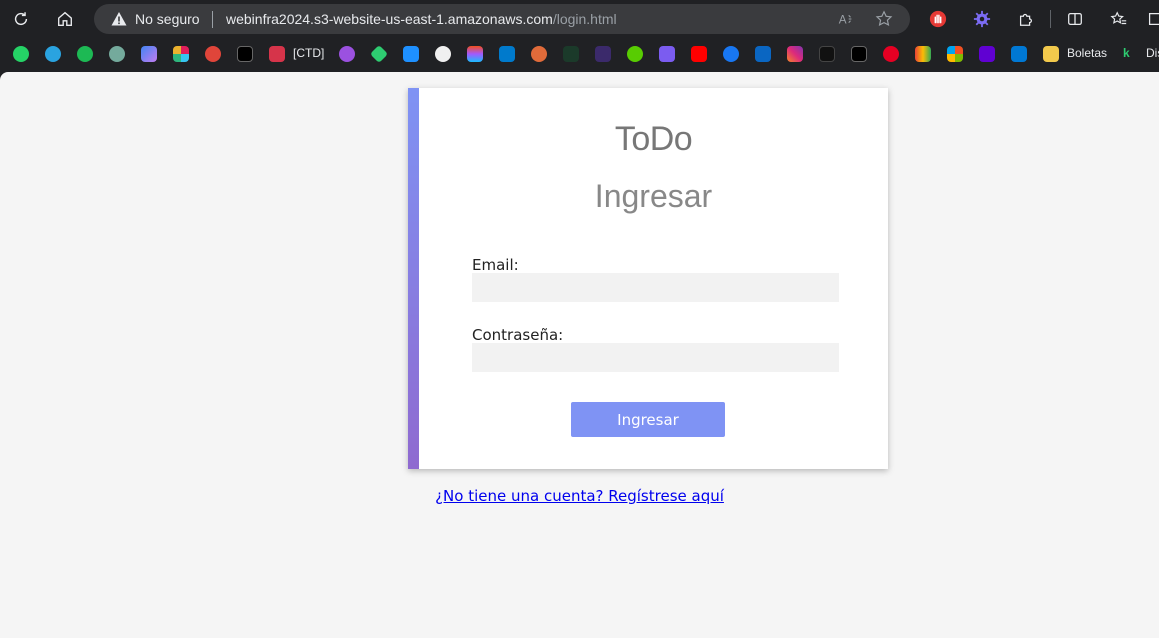  Describe the element at coordinates (495, 265) in the screenshot. I see `email-label: Email:` at that location.